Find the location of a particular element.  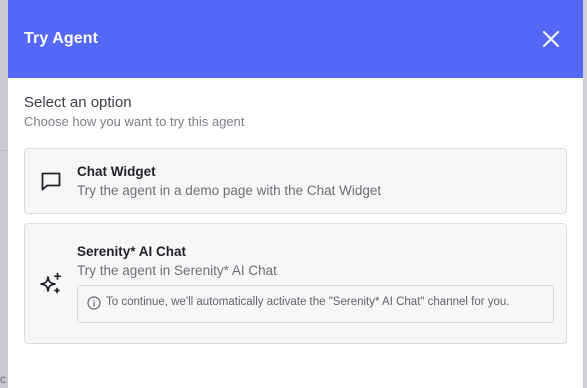

chat-bubble-icon is located at coordinates (51, 181).